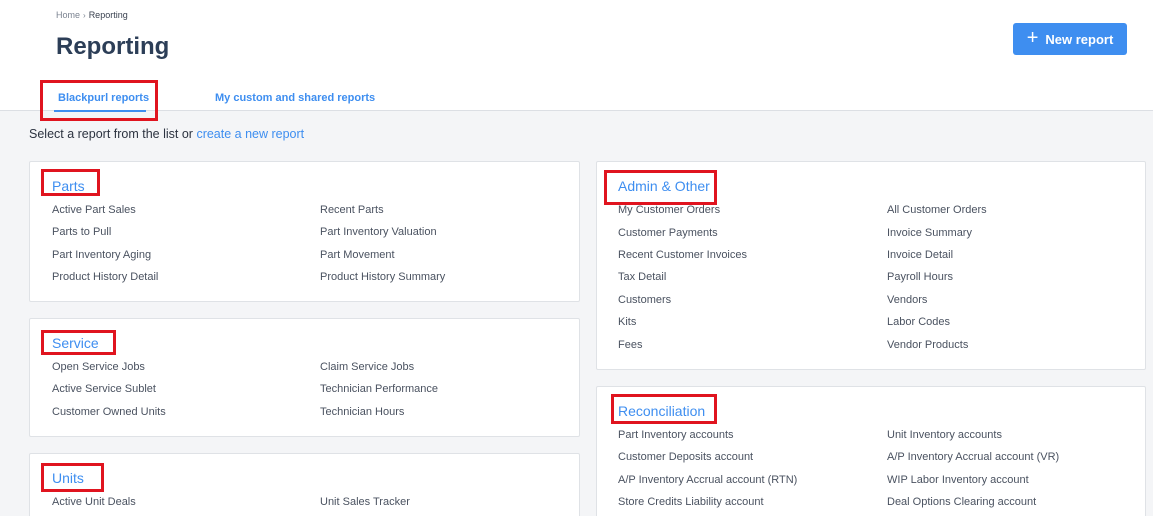  Describe the element at coordinates (661, 411) in the screenshot. I see `reconciliation-title: Reconciliation` at that location.